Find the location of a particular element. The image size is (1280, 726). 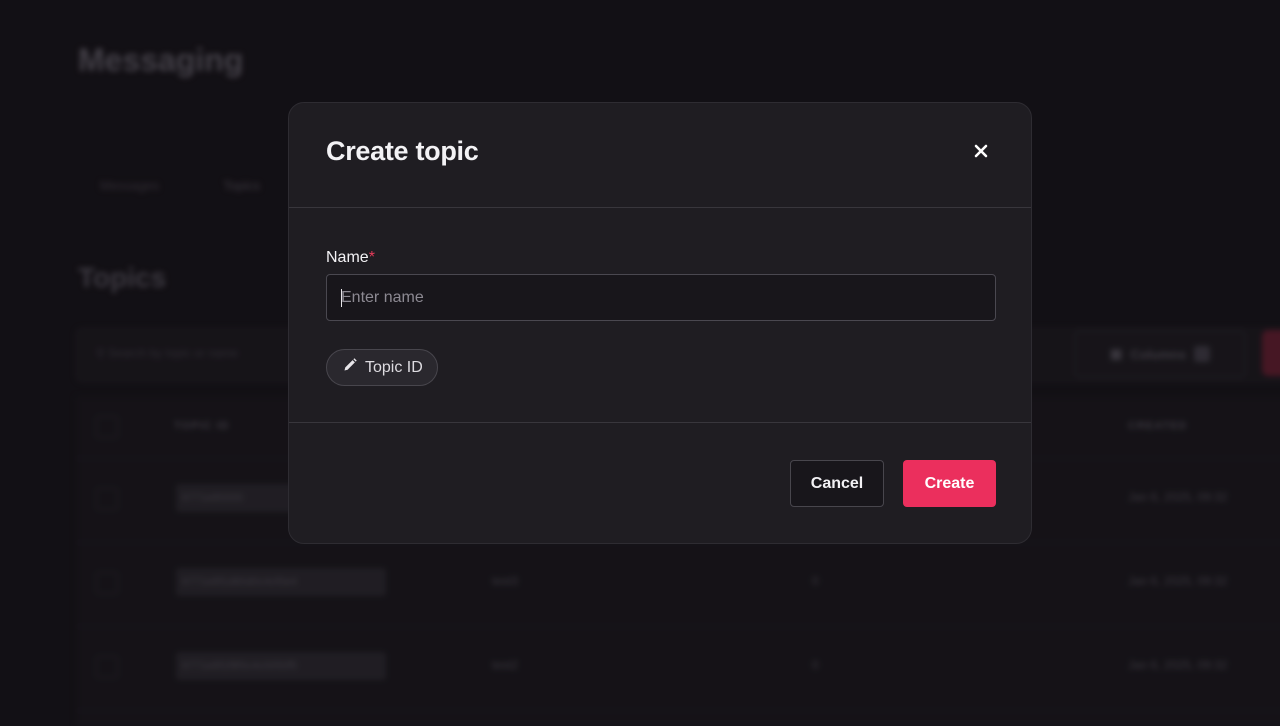

create-button: Create is located at coordinates (949, 483).